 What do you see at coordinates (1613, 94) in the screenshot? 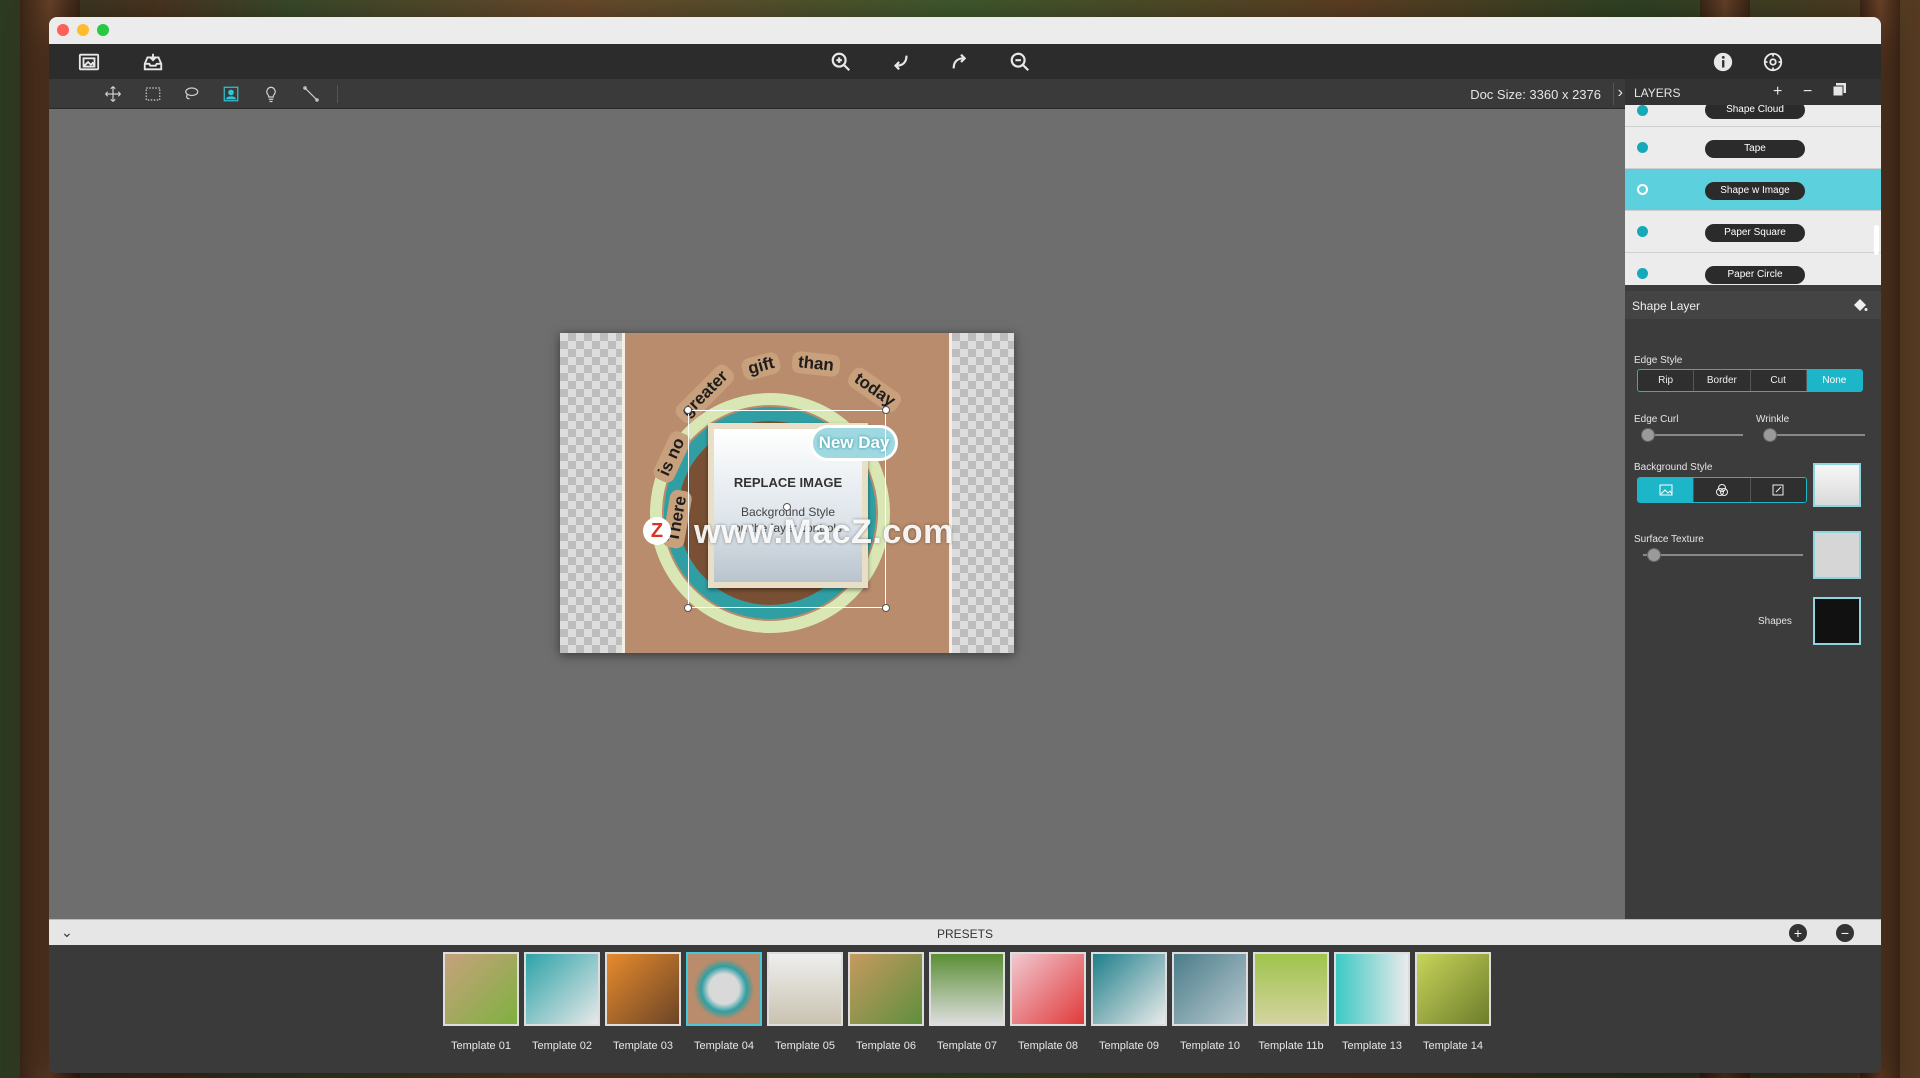
I see `doc-size-separator` at bounding box center [1613, 94].